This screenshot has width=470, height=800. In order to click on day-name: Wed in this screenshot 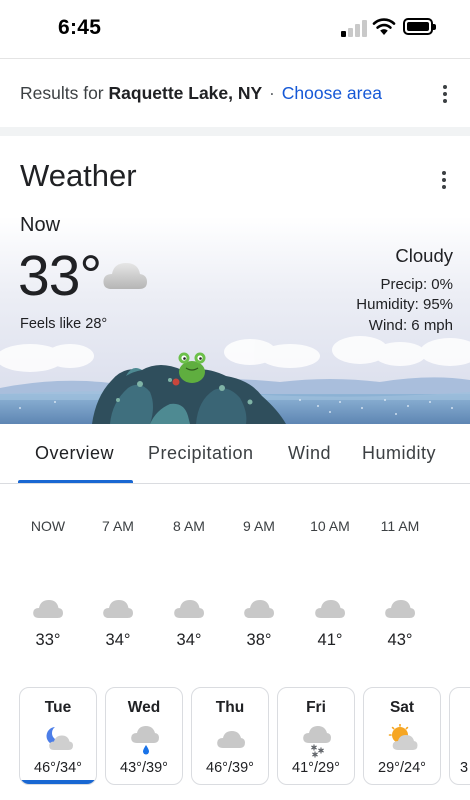, I will do `click(144, 707)`.